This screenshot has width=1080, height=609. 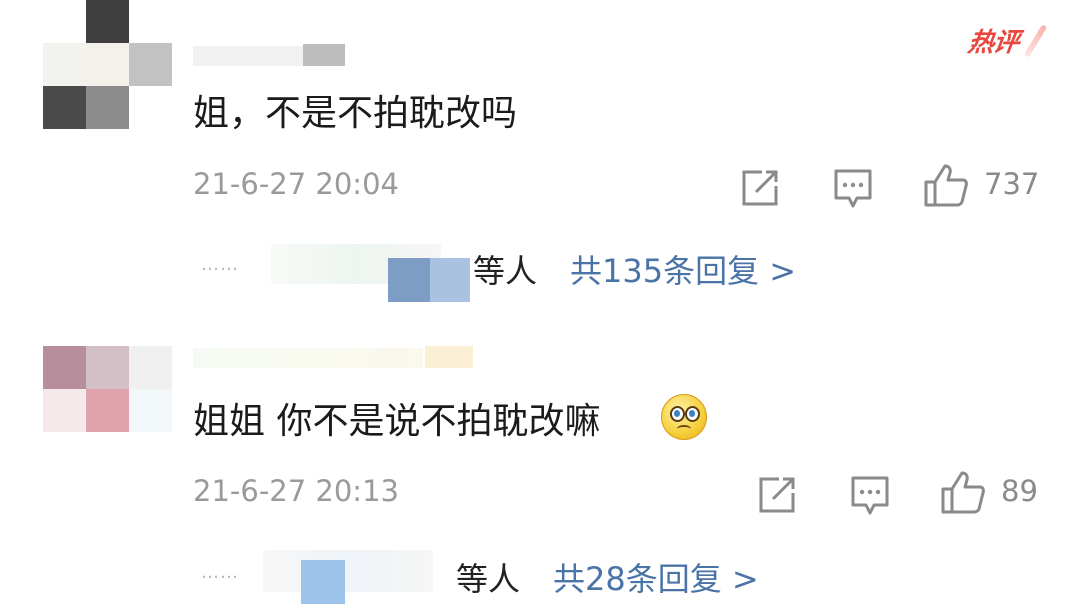 I want to click on teary-face-emoji, so click(x=684, y=417).